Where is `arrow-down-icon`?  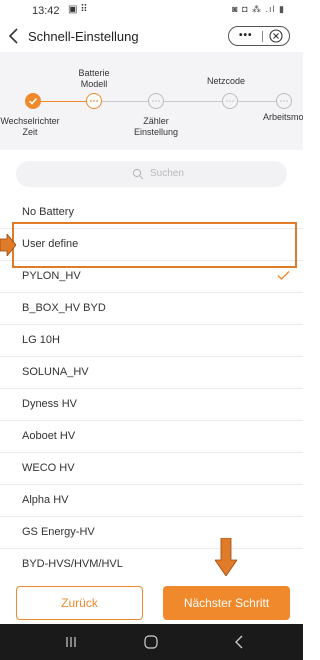
arrow-down-icon is located at coordinates (226, 557).